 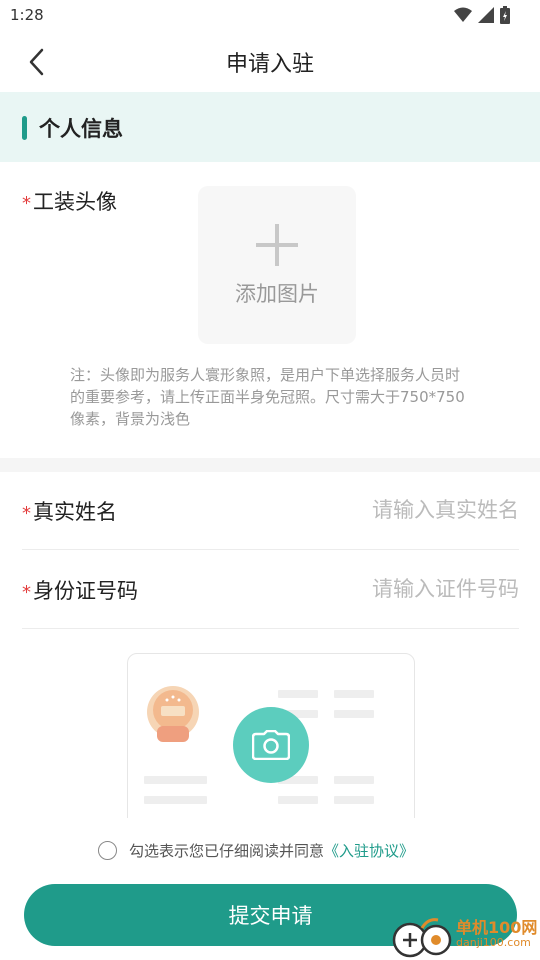 What do you see at coordinates (422, 938) in the screenshot?
I see `watermark-mascot-icon` at bounding box center [422, 938].